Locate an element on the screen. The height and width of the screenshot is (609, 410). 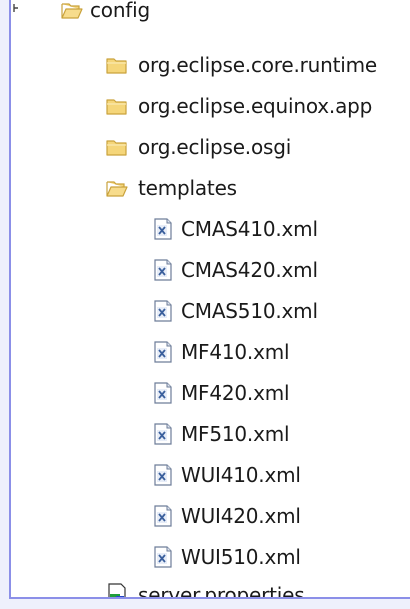
tree-item-file: WUI420.xml is located at coordinates (210, 516).